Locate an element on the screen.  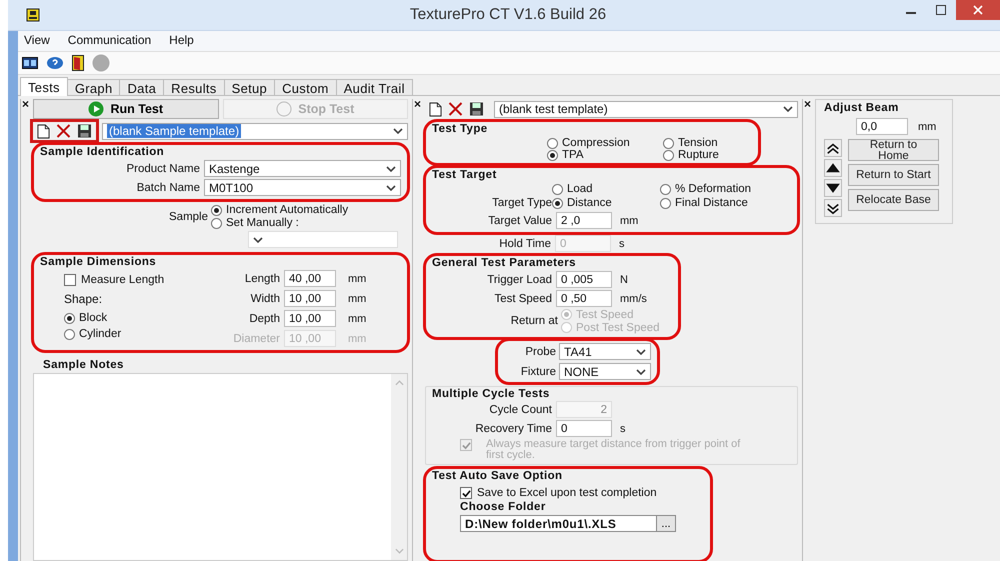
checkbox: Measure Length is located at coordinates (127, 280).